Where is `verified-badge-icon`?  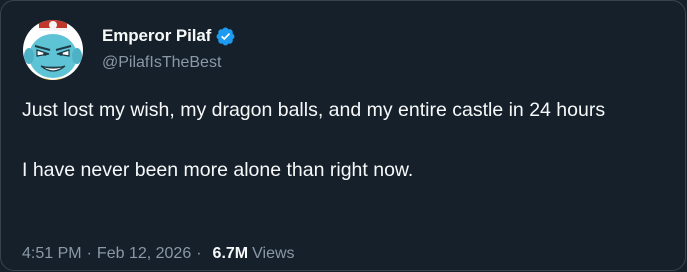
verified-badge-icon is located at coordinates (225, 36).